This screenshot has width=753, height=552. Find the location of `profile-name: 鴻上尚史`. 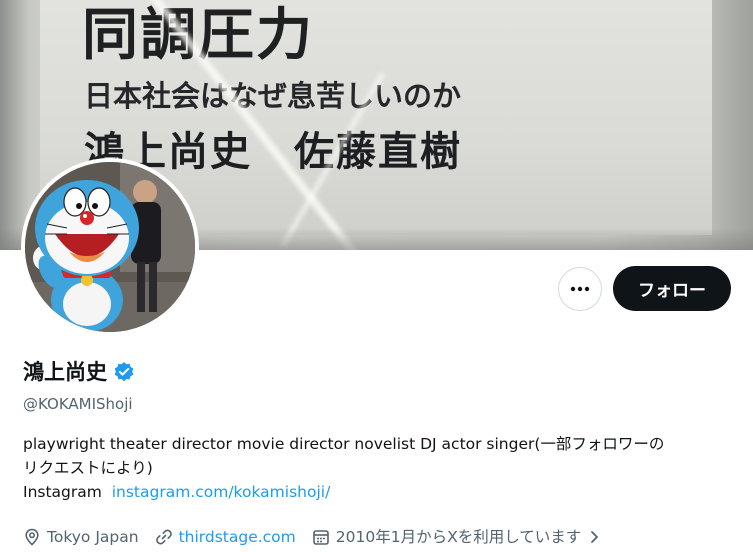

profile-name: 鴻上尚史 is located at coordinates (65, 372).